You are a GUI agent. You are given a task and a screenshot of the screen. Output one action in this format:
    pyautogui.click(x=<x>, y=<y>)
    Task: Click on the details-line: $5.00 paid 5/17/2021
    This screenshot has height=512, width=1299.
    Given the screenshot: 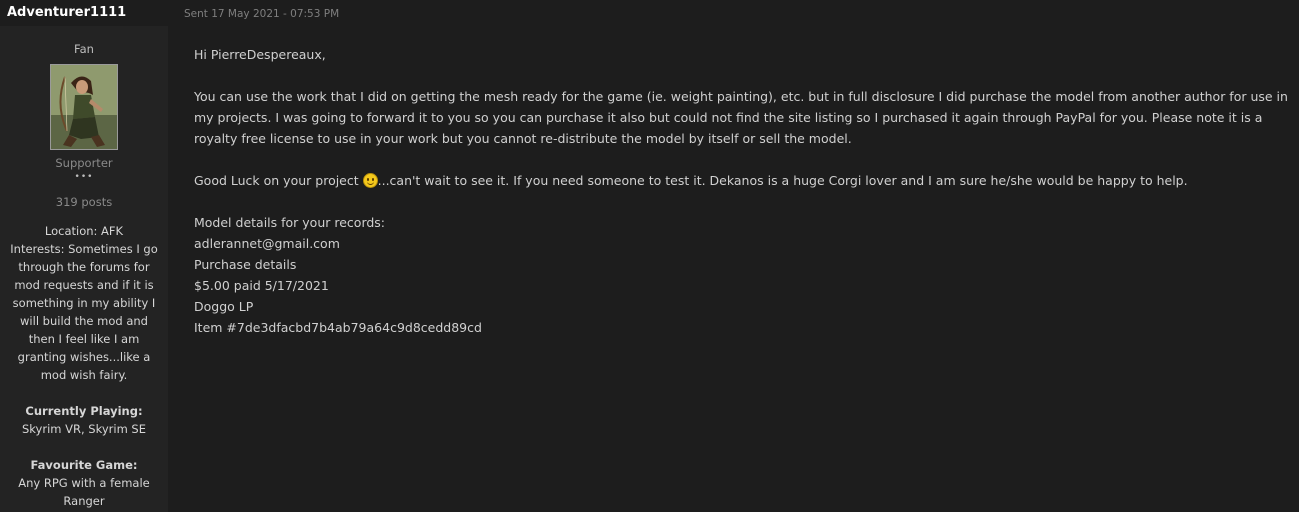 What is the action you would take?
    pyautogui.click(x=261, y=285)
    